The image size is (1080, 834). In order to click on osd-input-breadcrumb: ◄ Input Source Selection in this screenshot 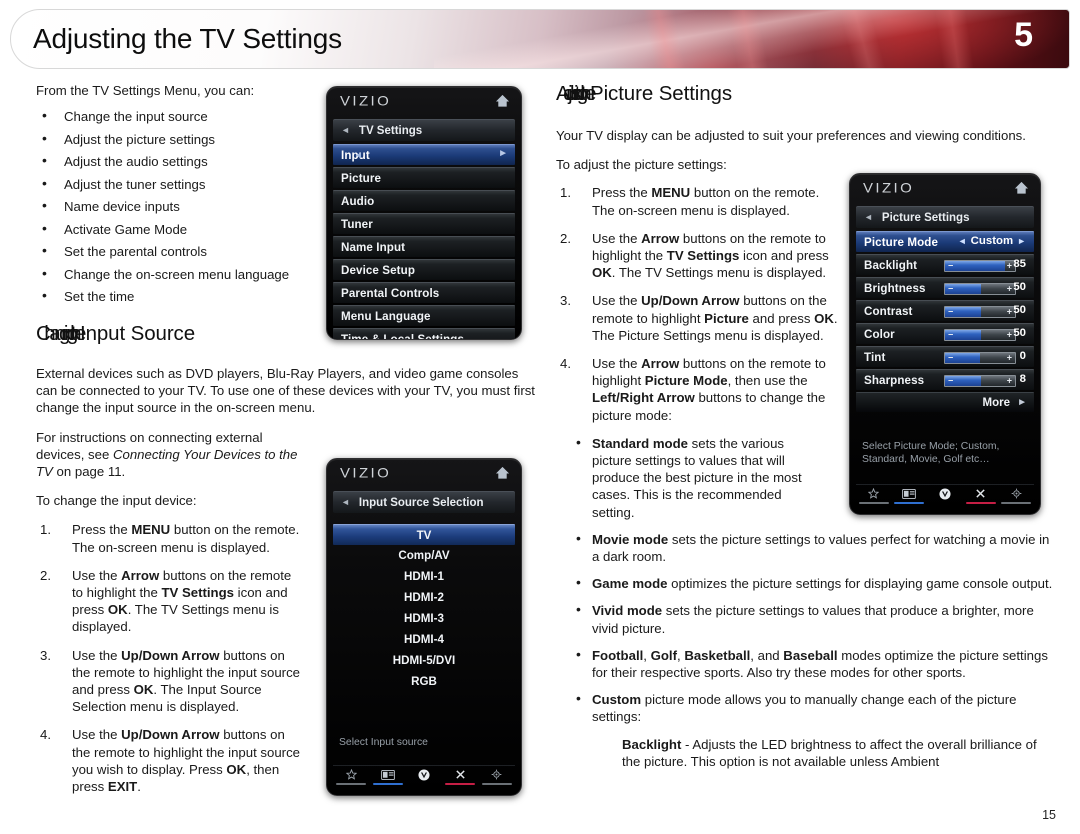, I will do `click(424, 502)`.